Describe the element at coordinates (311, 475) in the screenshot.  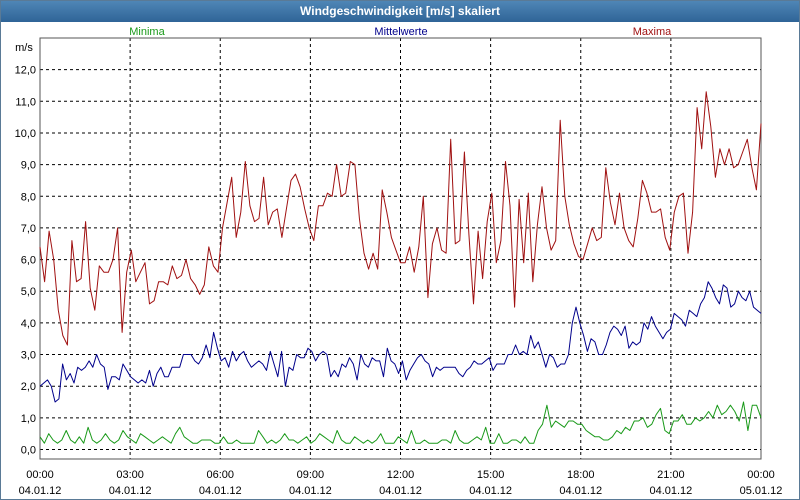
I see `x-tick-time: 09:00` at that location.